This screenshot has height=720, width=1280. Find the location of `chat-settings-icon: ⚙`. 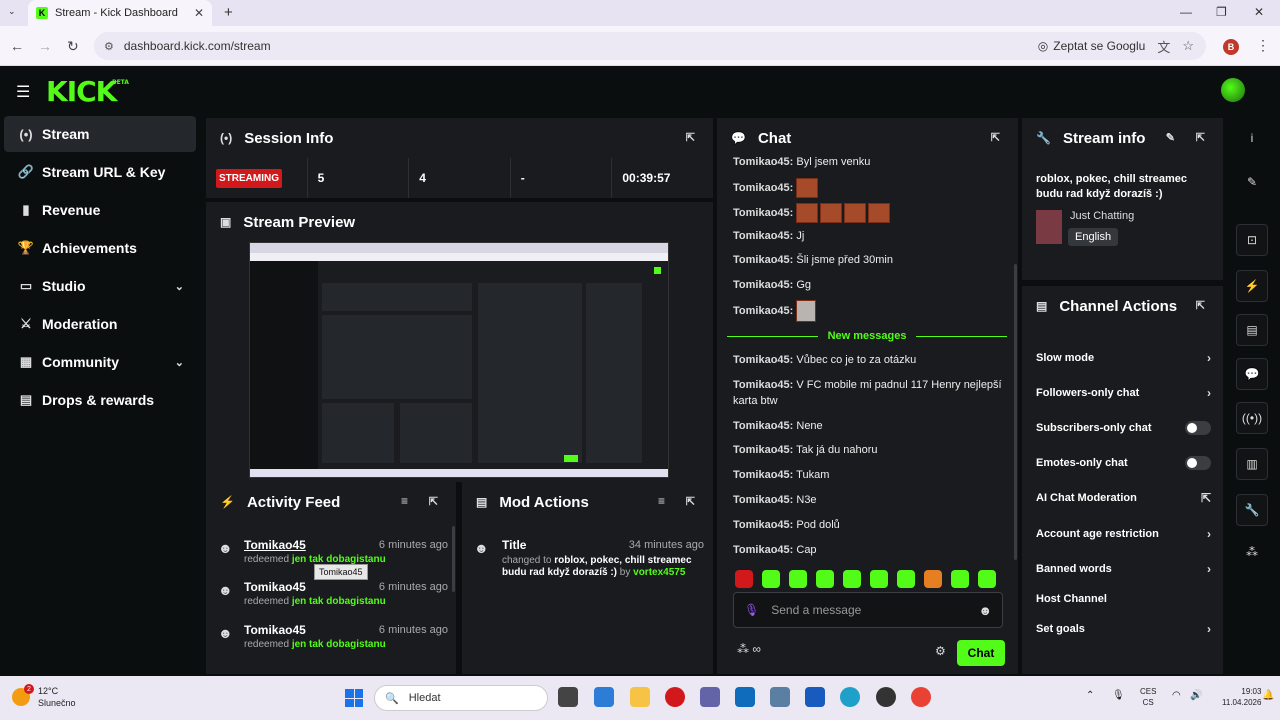

chat-settings-icon: ⚙ is located at coordinates (940, 651).